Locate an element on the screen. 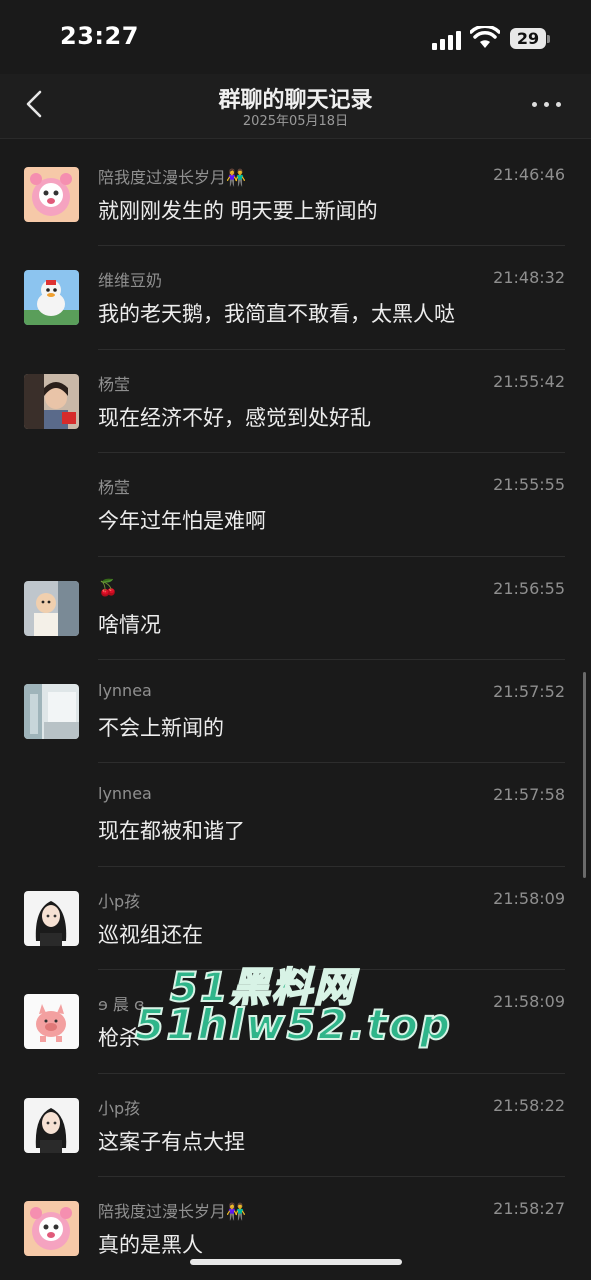 Image resolution: width=591 pixels, height=1280 pixels. message-time: 21:48:32 is located at coordinates (529, 278).